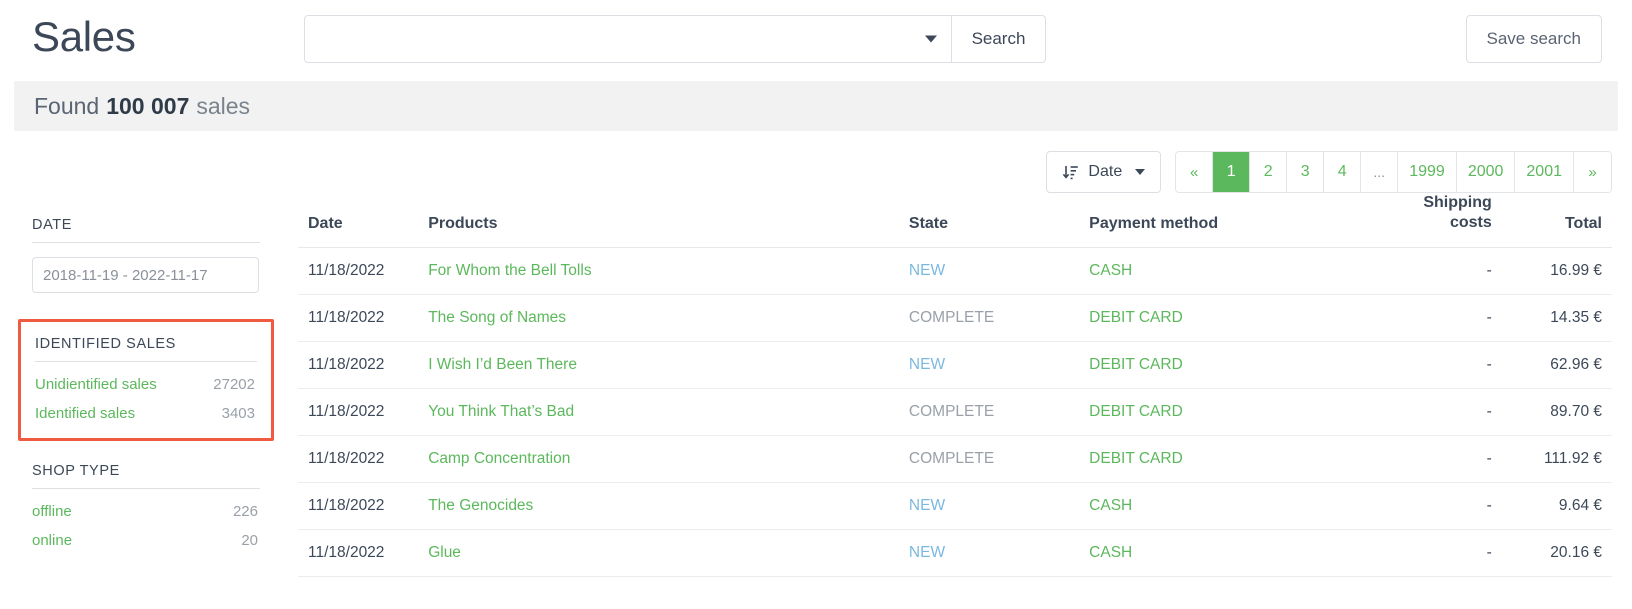  I want to click on cell-state: COMPLETE, so click(999, 459).